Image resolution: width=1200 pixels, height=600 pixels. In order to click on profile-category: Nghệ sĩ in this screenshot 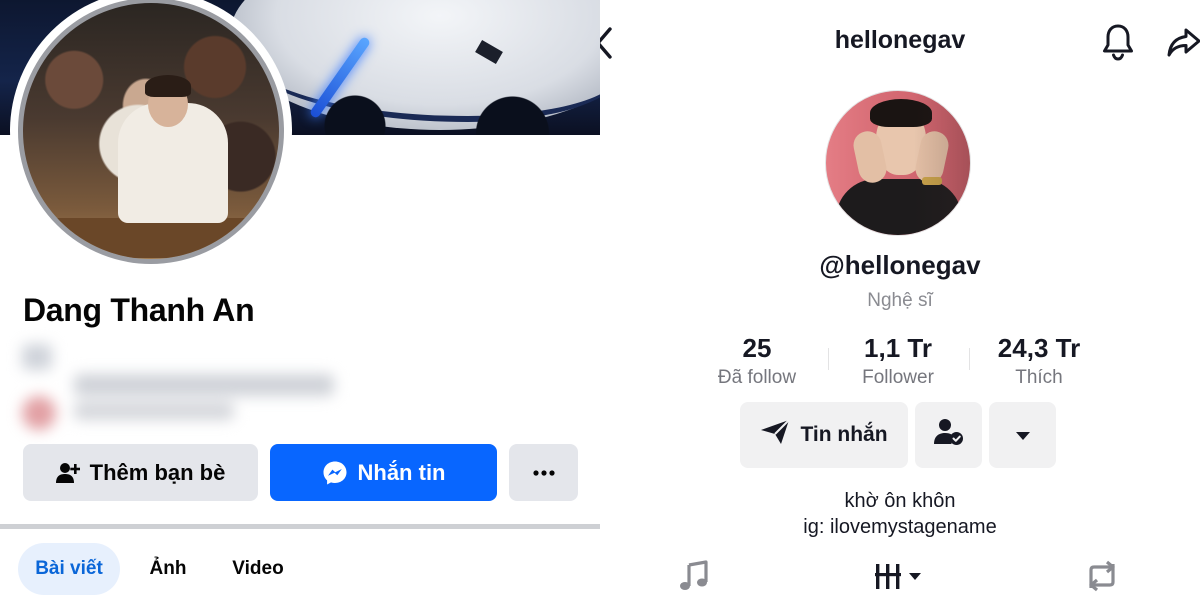, I will do `click(900, 300)`.